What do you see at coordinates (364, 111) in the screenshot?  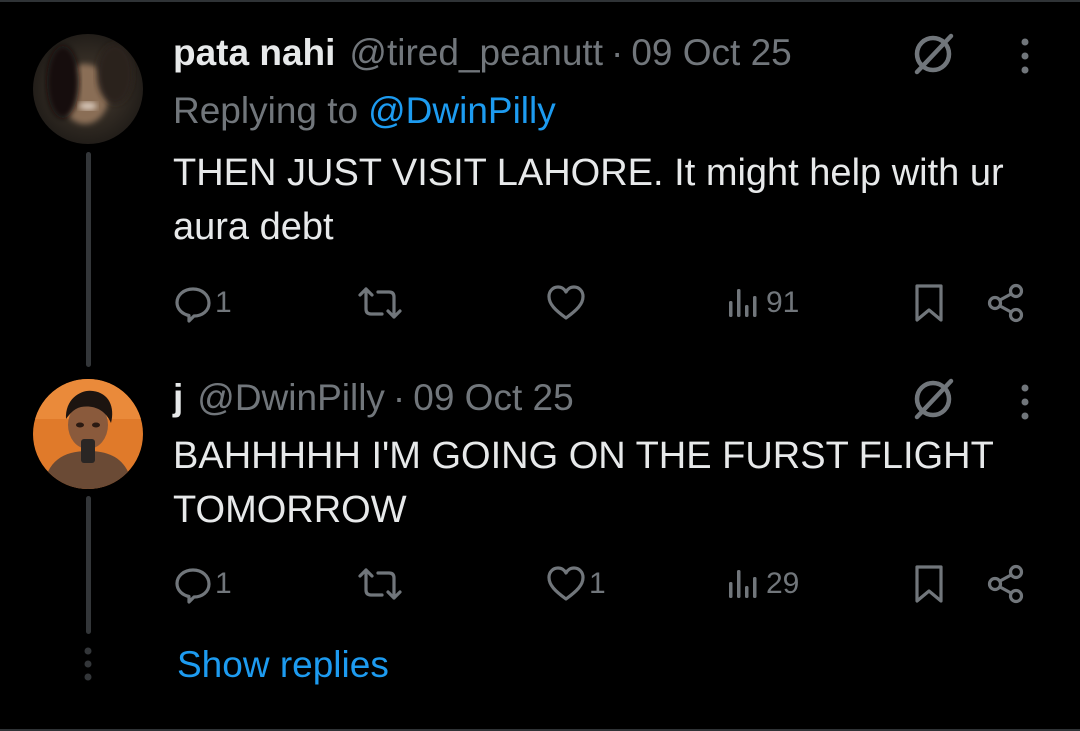 I see `replying-to: Replying to @DwinPilly` at bounding box center [364, 111].